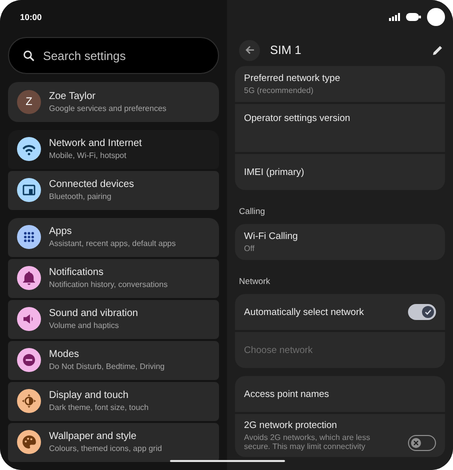  What do you see at coordinates (31, 17) in the screenshot?
I see `status-time: 10:00` at bounding box center [31, 17].